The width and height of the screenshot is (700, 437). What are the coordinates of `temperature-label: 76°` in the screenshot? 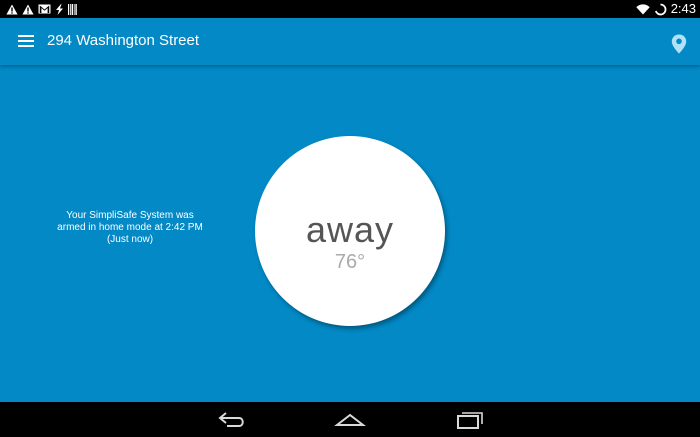 It's located at (350, 262).